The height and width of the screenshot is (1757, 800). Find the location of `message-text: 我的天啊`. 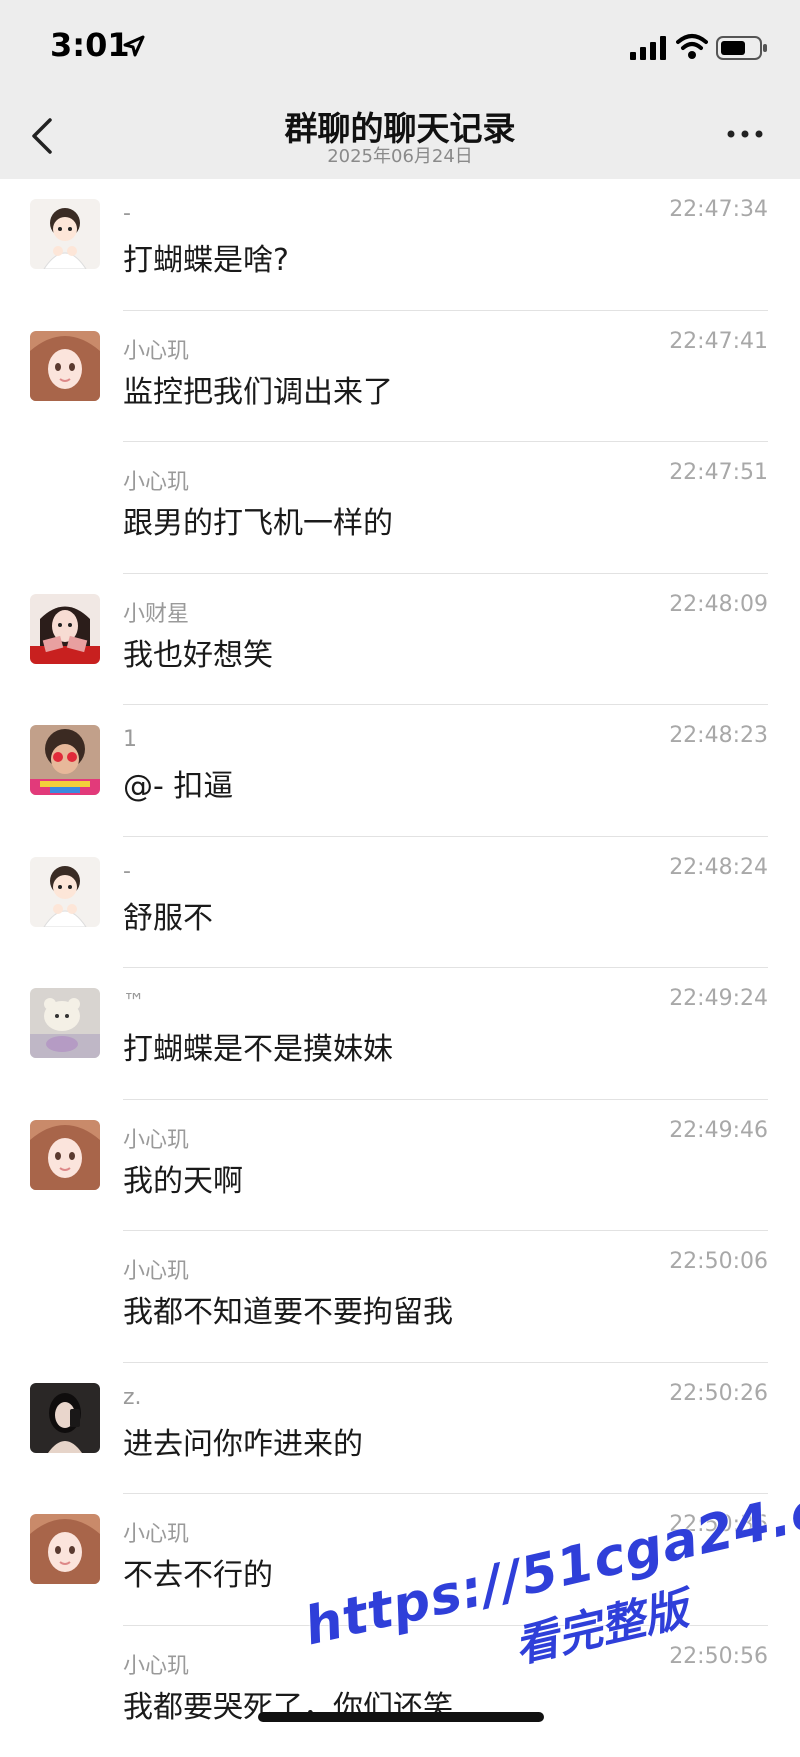

message-text: 我的天啊 is located at coordinates (183, 1178).